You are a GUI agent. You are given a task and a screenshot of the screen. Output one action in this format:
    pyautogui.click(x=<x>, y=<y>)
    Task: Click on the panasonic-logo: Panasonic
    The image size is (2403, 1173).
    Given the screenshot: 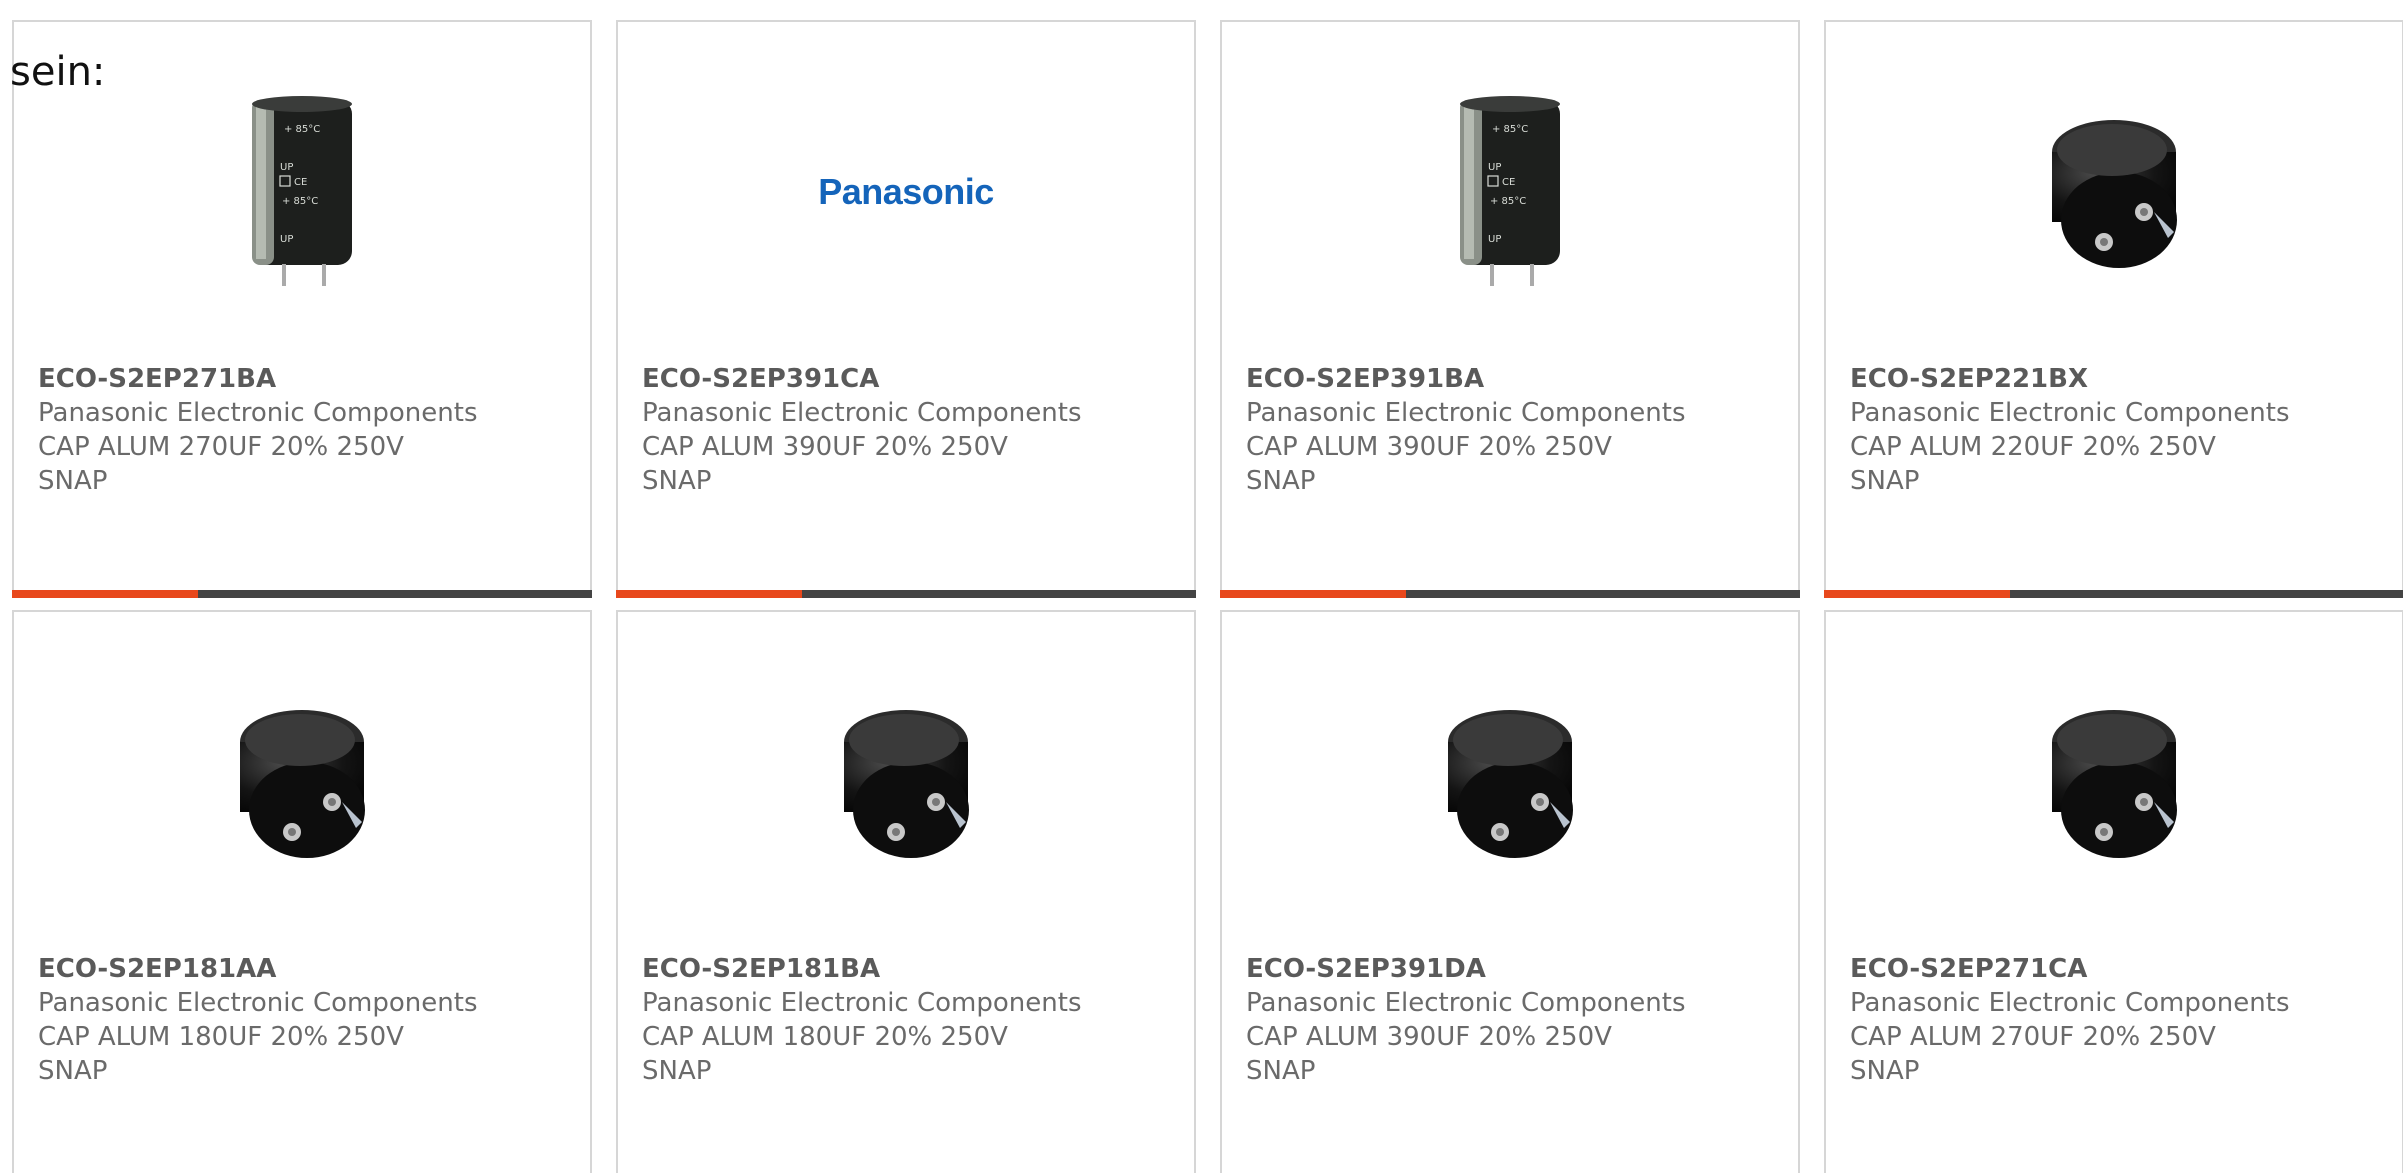 What is the action you would take?
    pyautogui.click(x=906, y=191)
    